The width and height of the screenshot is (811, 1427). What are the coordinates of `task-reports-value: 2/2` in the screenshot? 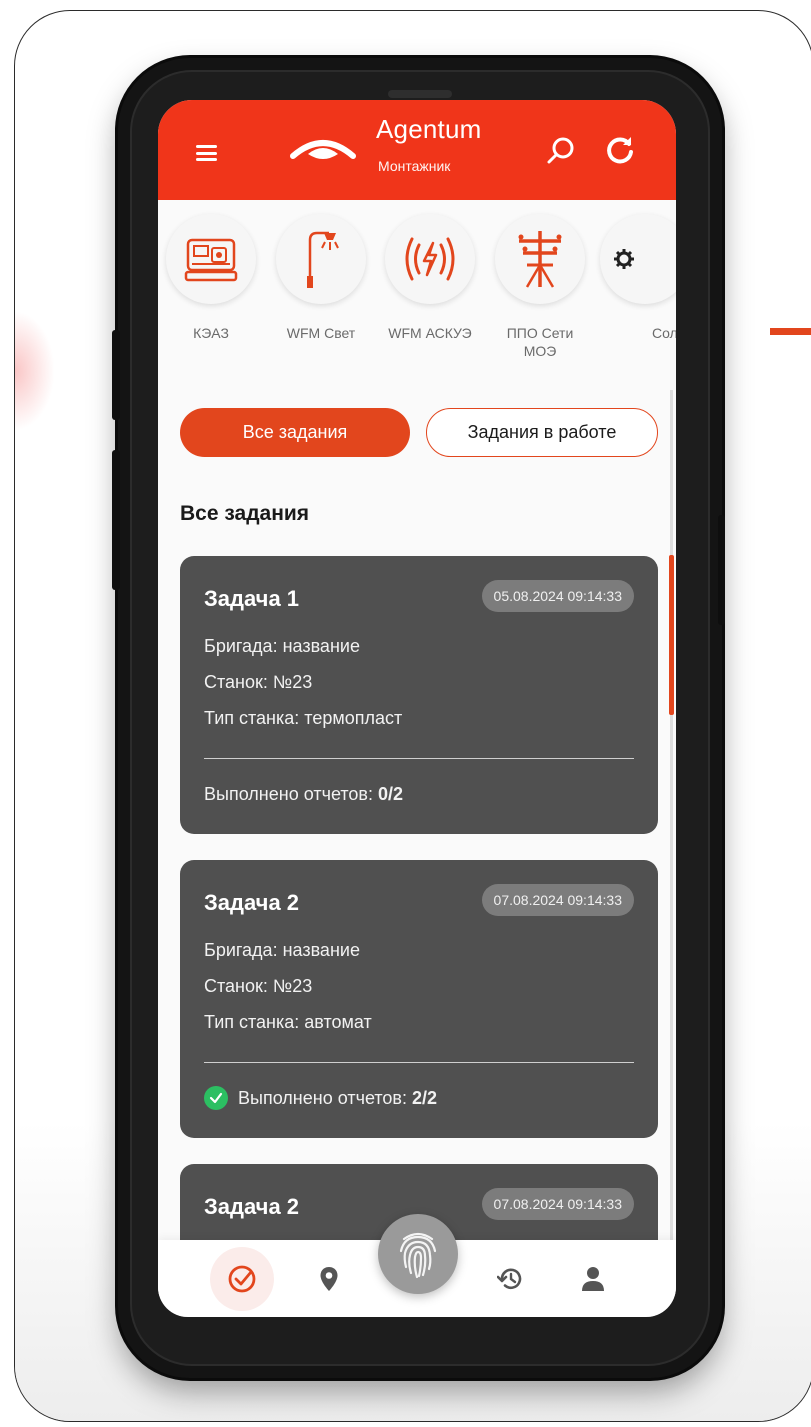 It's located at (424, 1097).